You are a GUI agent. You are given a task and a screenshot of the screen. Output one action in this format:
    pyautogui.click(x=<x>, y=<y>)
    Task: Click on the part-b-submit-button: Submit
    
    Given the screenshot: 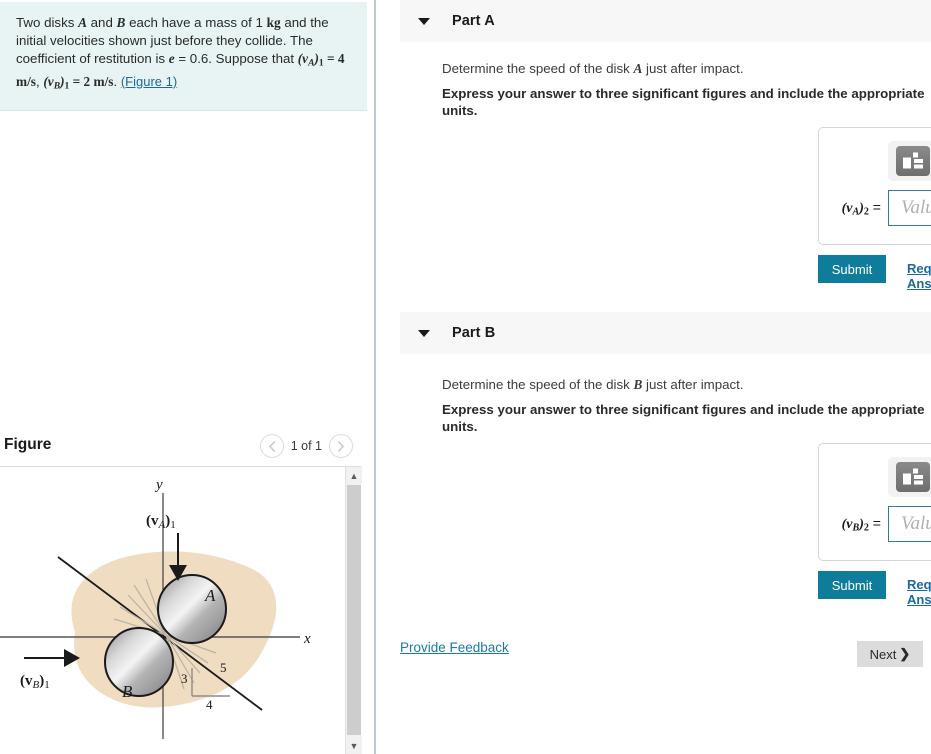 What is the action you would take?
    pyautogui.click(x=852, y=585)
    